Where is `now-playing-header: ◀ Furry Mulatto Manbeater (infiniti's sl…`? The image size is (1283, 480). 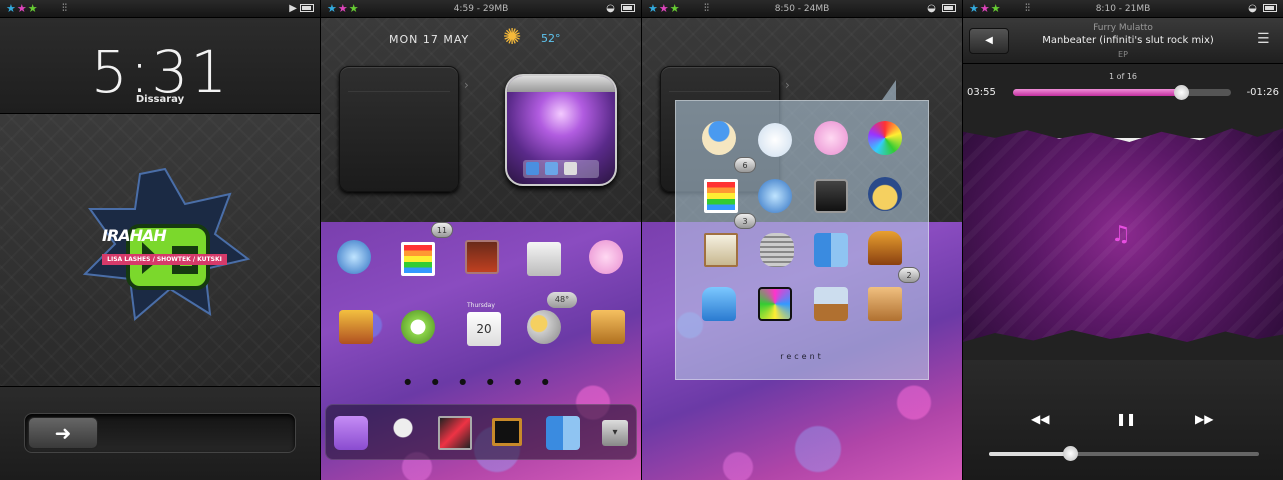
now-playing-header: ◀ Furry Mulatto Manbeater (infiniti's sl… is located at coordinates (1123, 41).